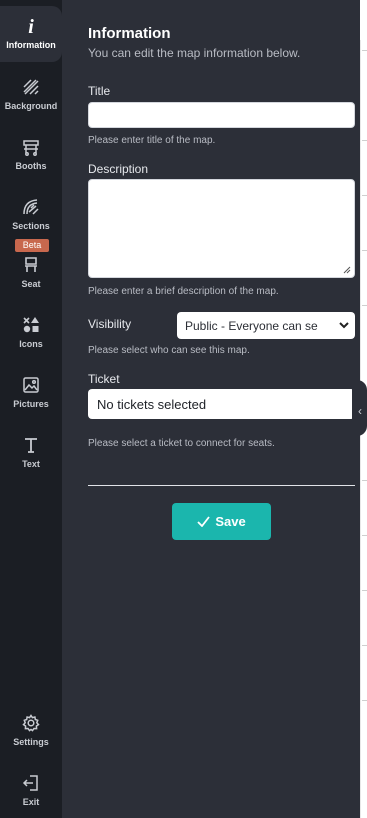 The image size is (367, 818). What do you see at coordinates (360, 411) in the screenshot?
I see `chevron-left-icon: ‹` at bounding box center [360, 411].